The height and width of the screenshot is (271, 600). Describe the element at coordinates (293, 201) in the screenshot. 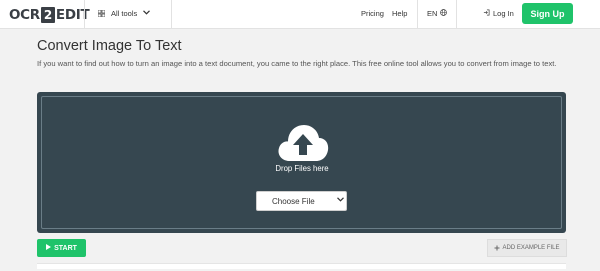

I see `choose-file-label: Choose File` at that location.